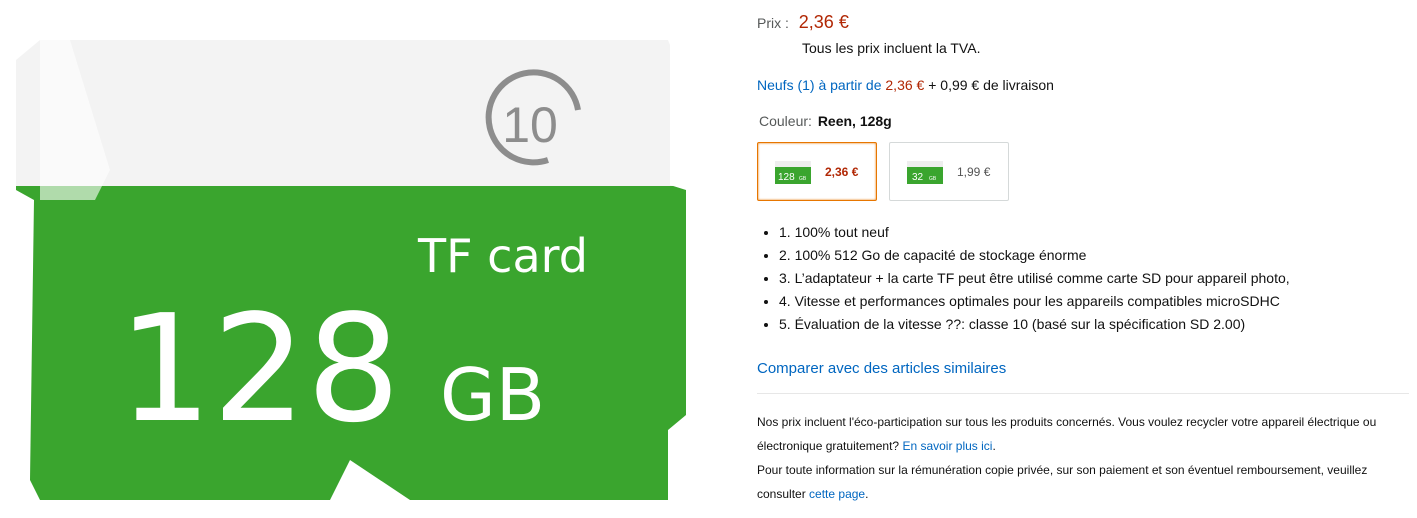 The height and width of the screenshot is (518, 1417). I want to click on price-label: Prix :, so click(773, 23).